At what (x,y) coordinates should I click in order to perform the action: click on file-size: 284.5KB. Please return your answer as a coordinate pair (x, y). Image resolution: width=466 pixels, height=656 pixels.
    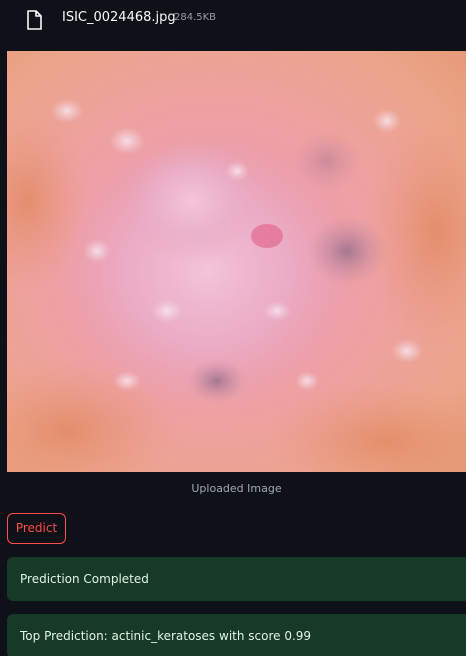
    Looking at the image, I should click on (195, 17).